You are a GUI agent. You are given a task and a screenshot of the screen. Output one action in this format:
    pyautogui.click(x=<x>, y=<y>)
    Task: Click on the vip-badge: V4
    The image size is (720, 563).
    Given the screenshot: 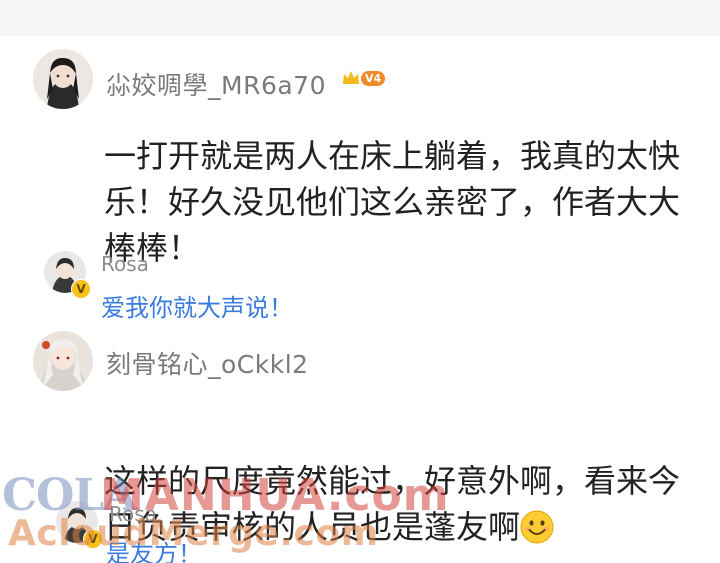 What is the action you would take?
    pyautogui.click(x=364, y=78)
    